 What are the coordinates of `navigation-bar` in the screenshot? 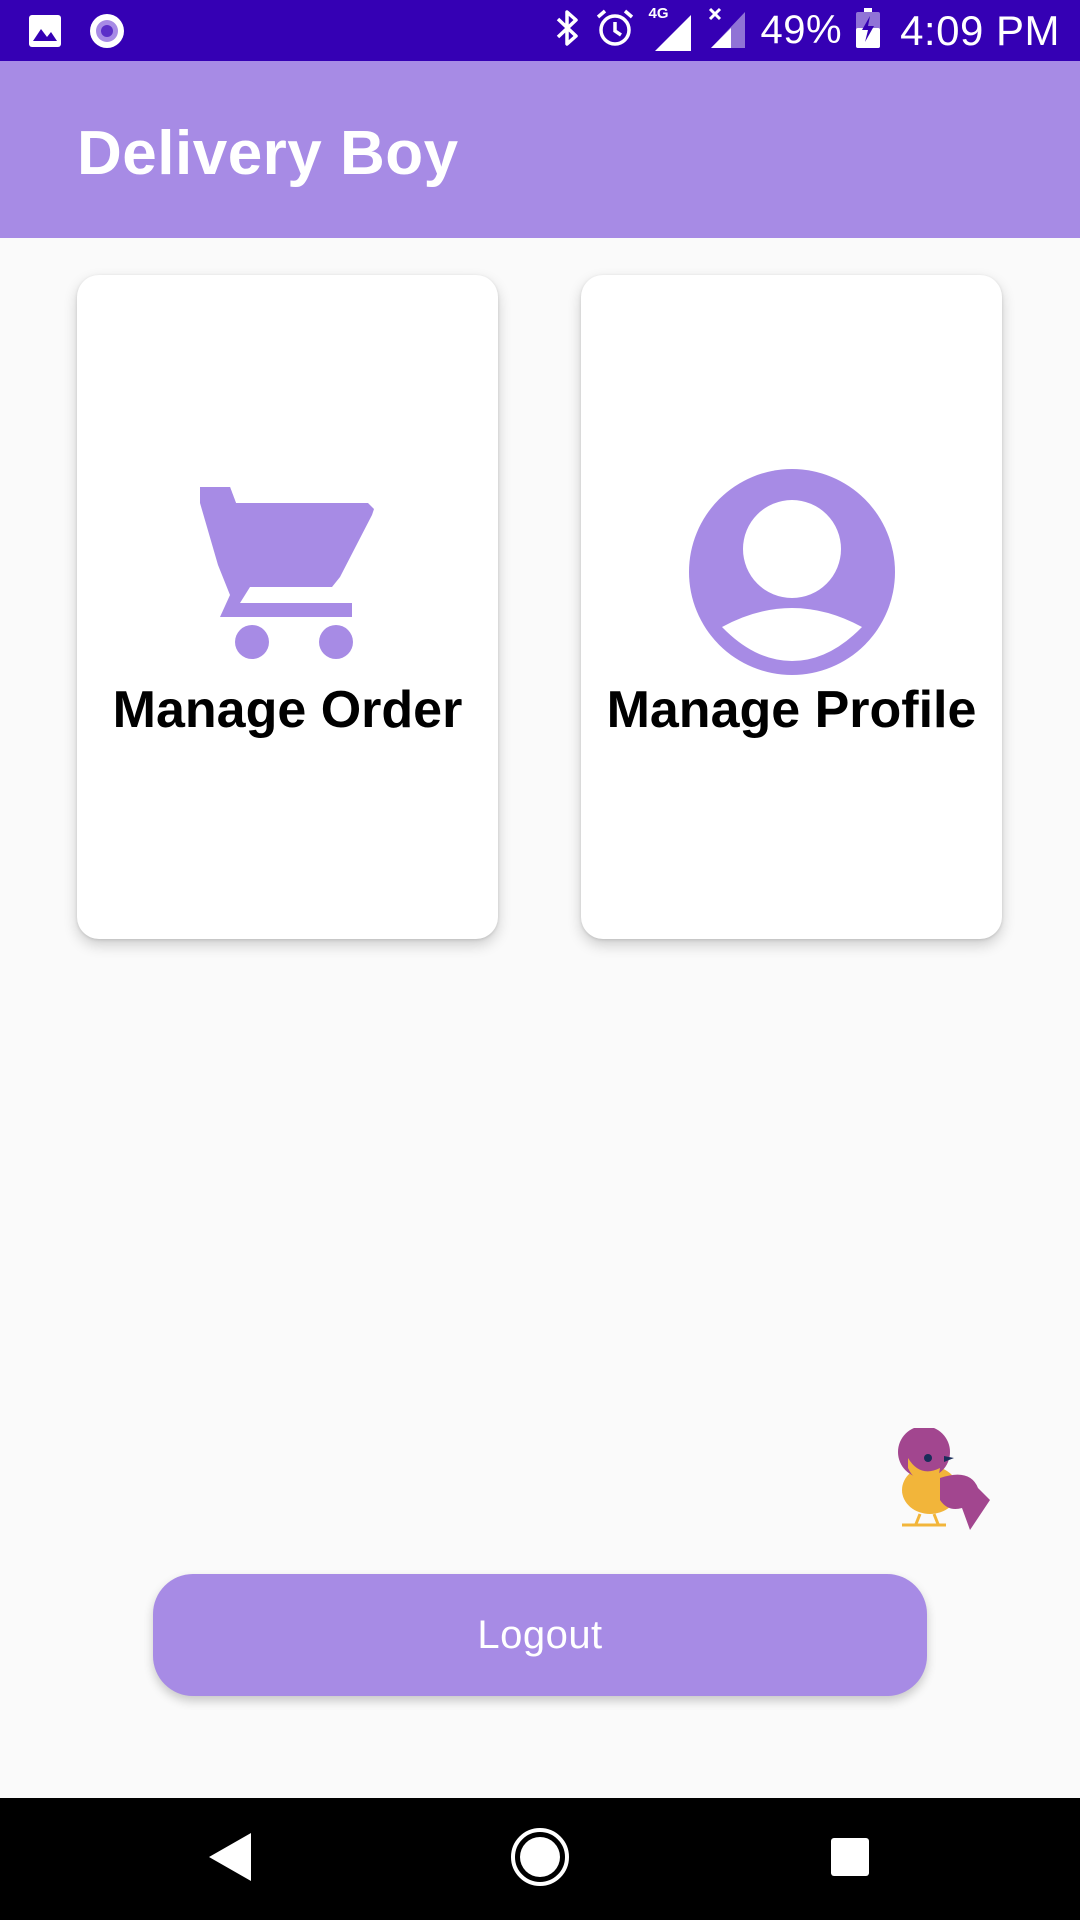 It's located at (540, 1859).